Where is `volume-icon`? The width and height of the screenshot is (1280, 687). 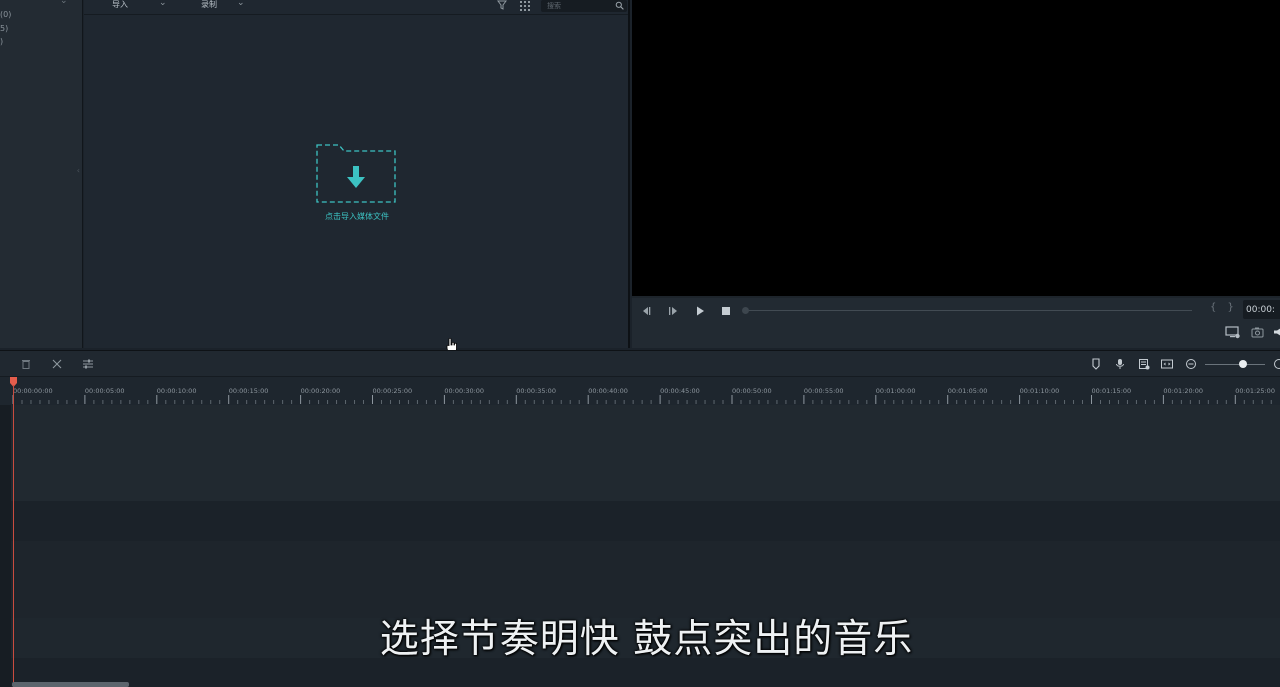
volume-icon is located at coordinates (1276, 332).